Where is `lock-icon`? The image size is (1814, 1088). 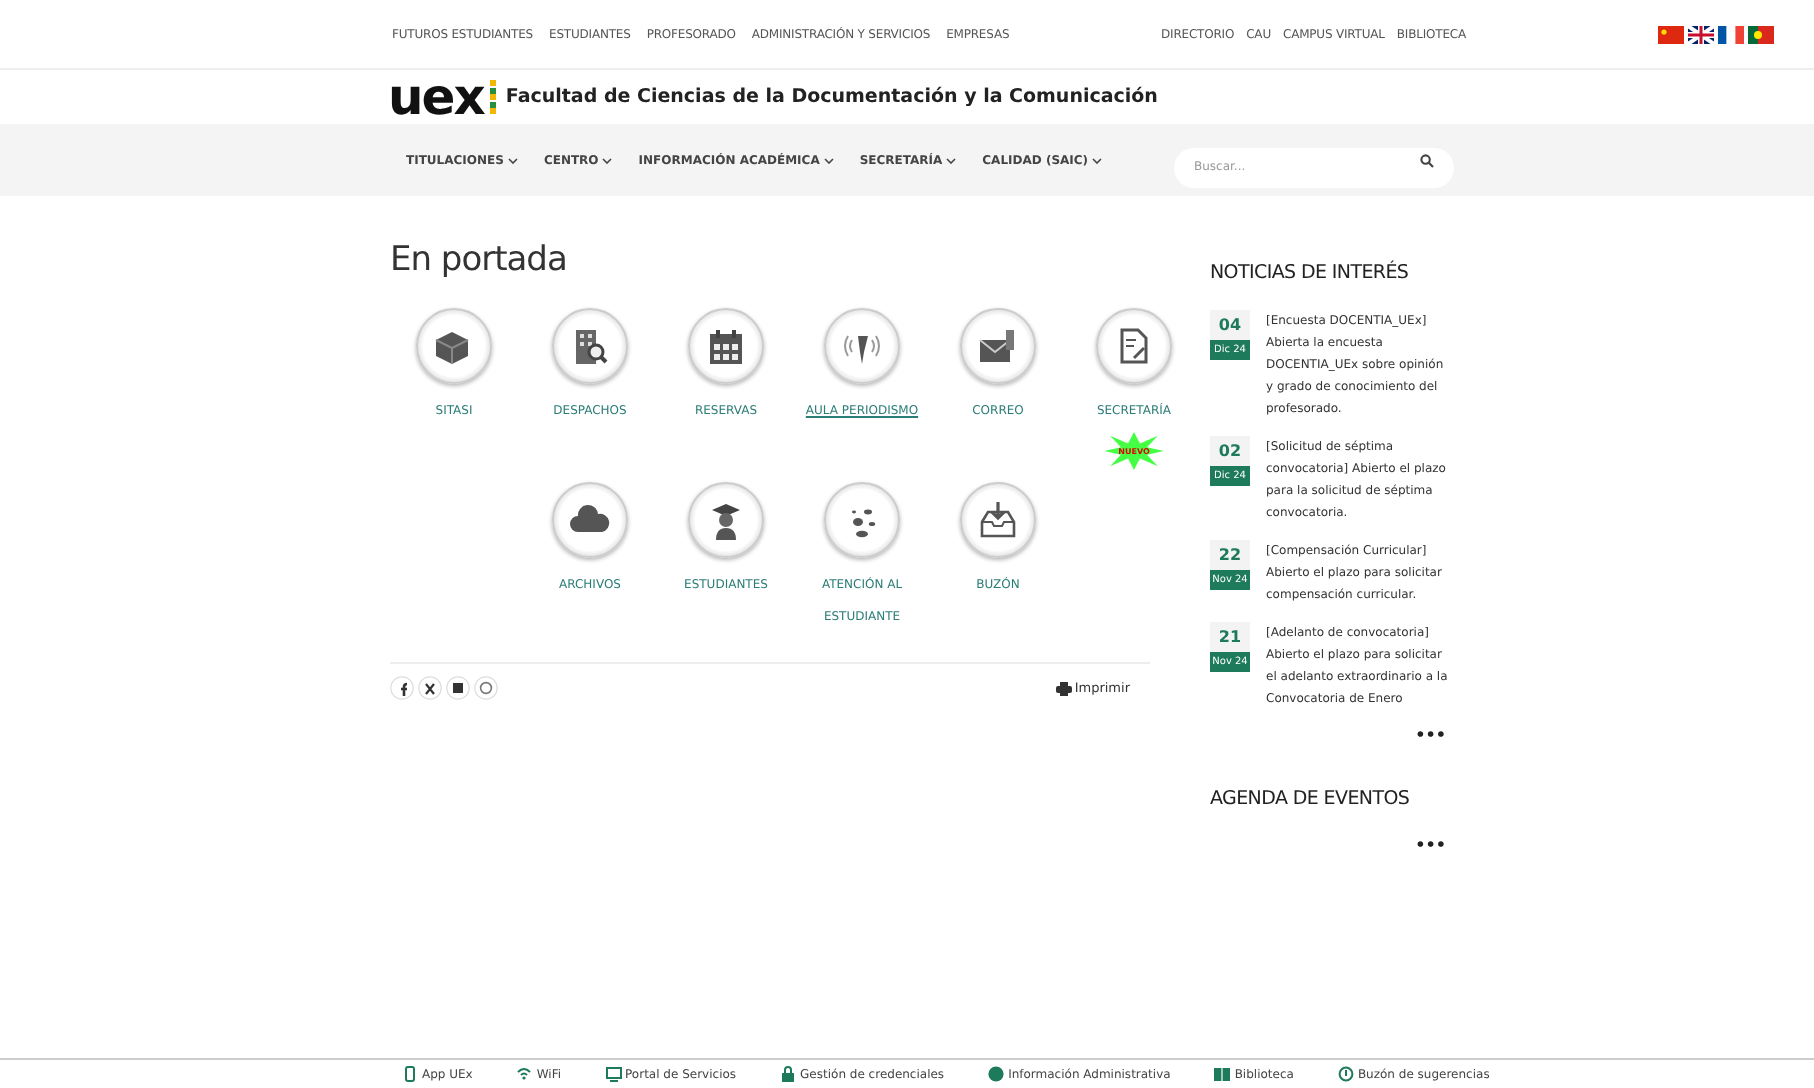
lock-icon is located at coordinates (788, 1074).